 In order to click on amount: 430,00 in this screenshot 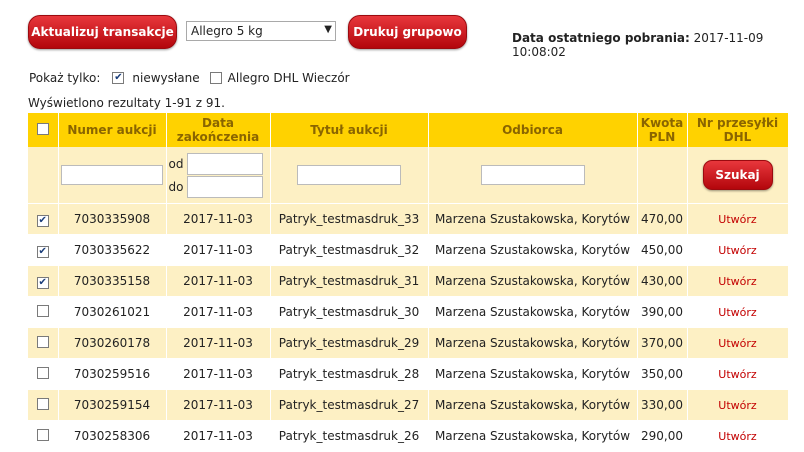, I will do `click(662, 281)`.